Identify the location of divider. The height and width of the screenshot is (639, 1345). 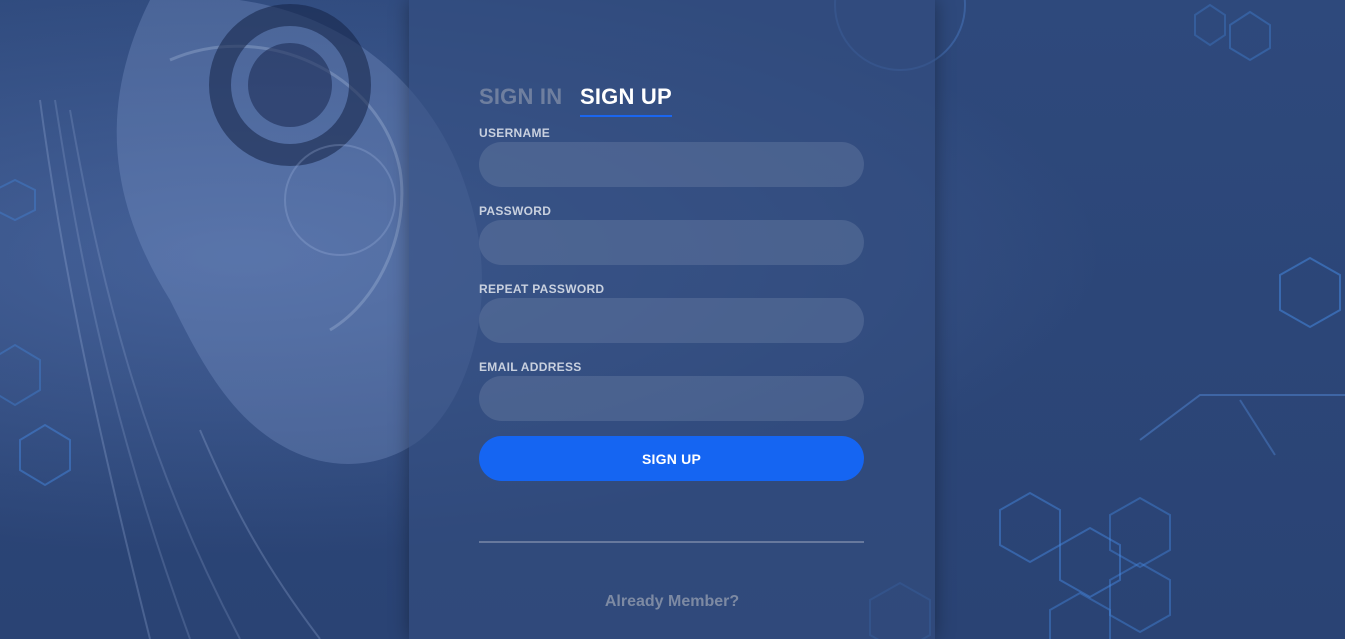
(671, 542).